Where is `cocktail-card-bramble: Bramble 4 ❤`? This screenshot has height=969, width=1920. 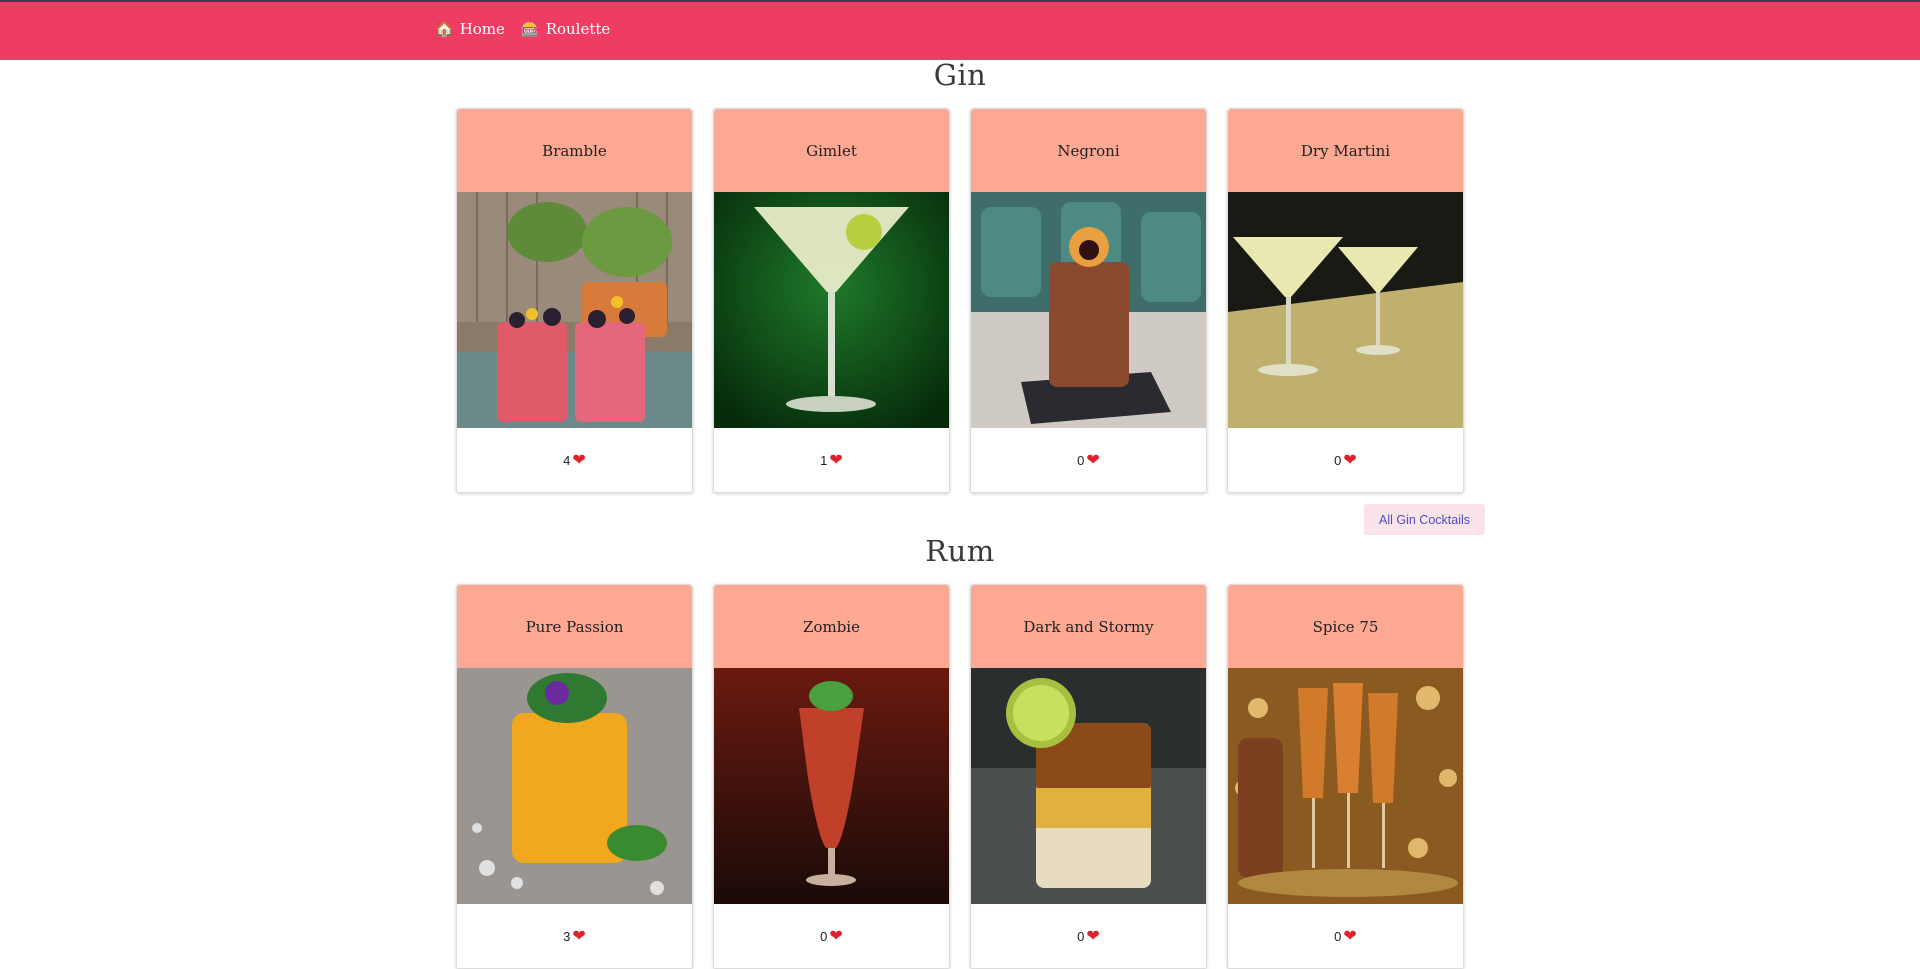 cocktail-card-bramble: Bramble 4 ❤ is located at coordinates (574, 300).